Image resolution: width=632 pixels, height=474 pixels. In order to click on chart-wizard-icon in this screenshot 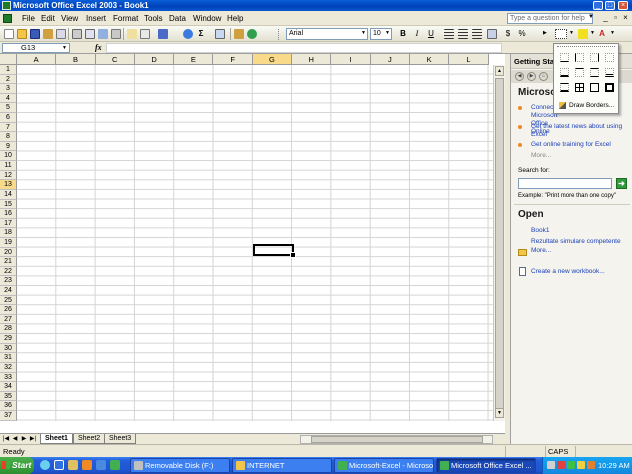, I will do `click(239, 34)`.